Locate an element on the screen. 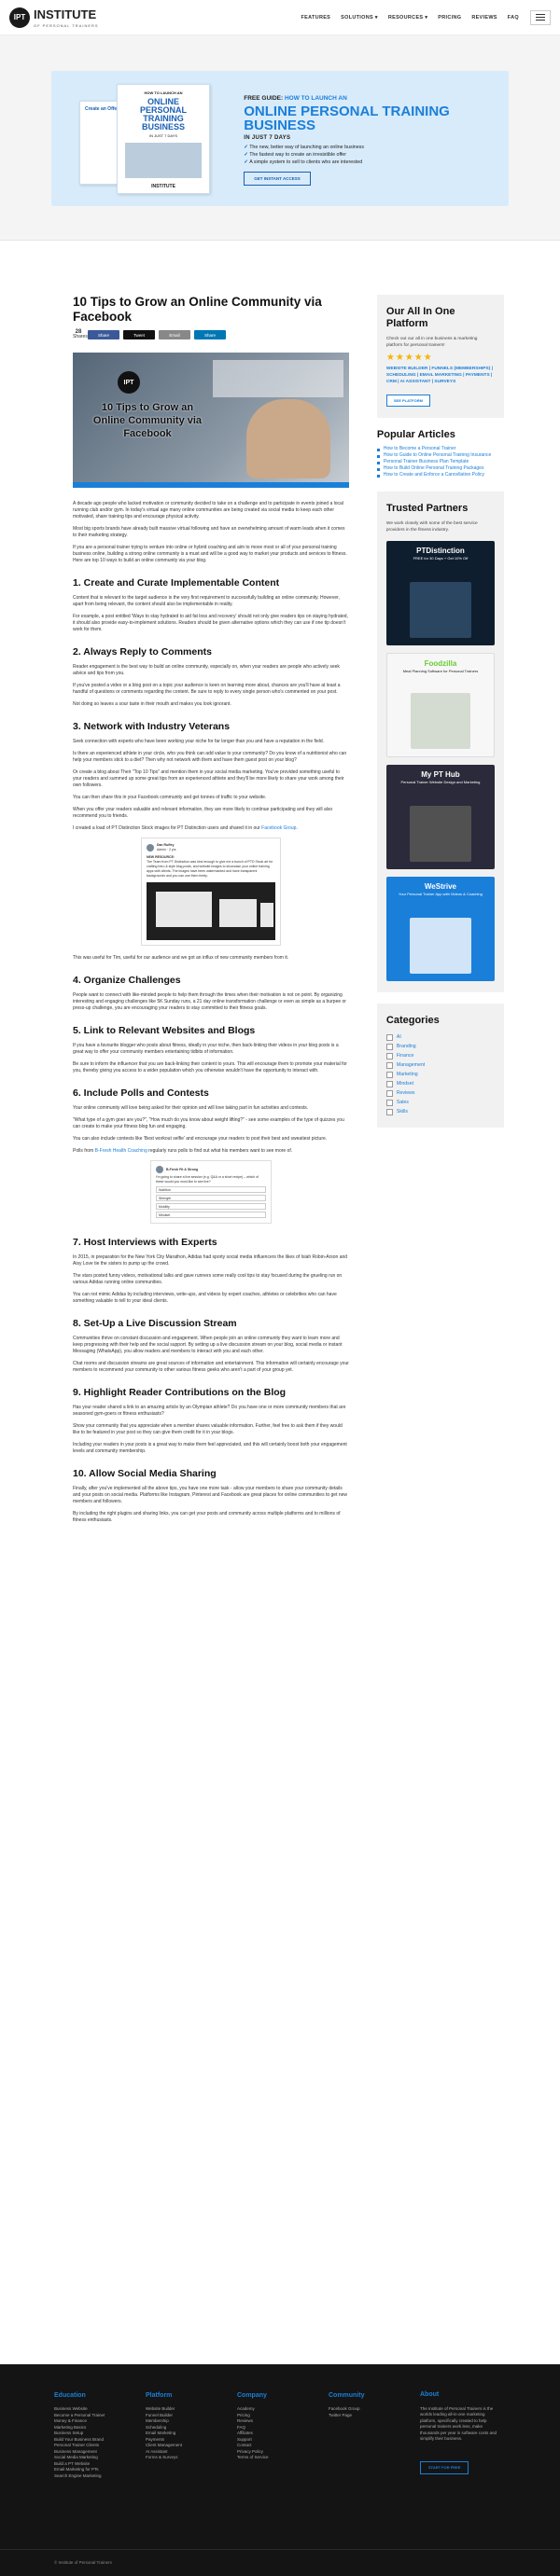  poll-option: Strength is located at coordinates (210, 1198).